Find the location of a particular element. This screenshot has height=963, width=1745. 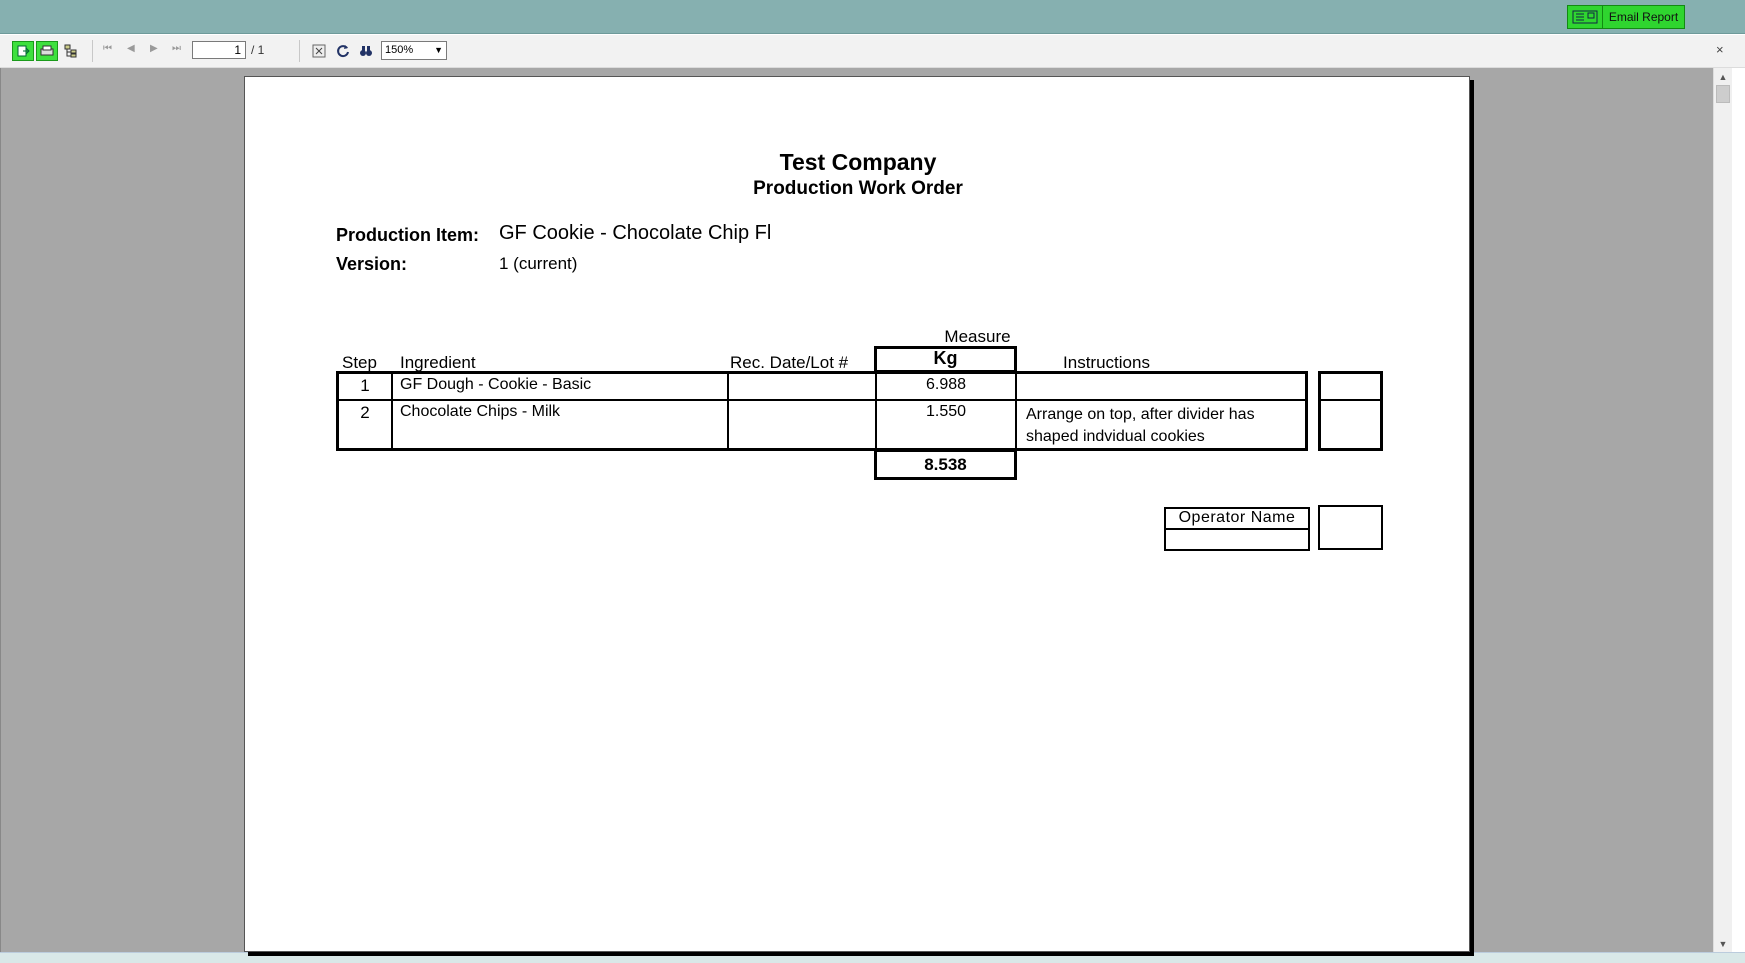

row2-ingredient: Chocolate Chips - Milk is located at coordinates (480, 411).